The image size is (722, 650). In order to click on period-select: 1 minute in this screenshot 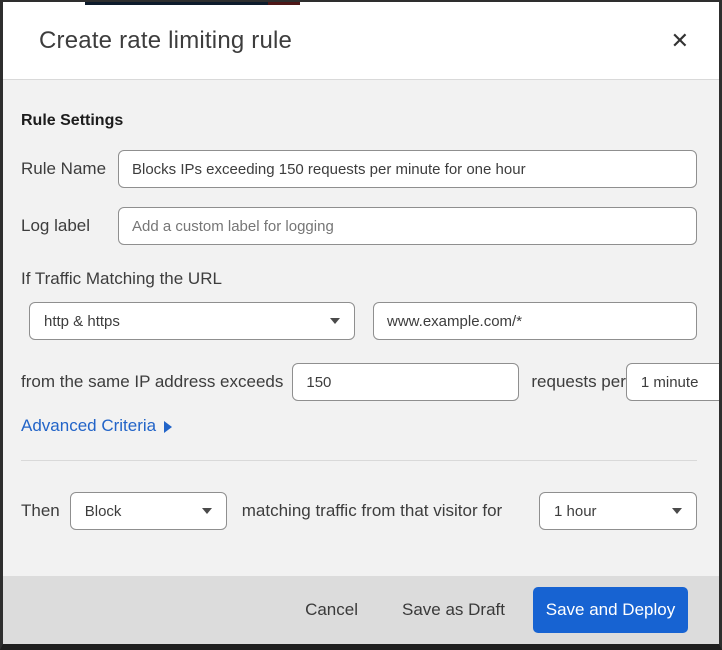, I will do `click(672, 382)`.